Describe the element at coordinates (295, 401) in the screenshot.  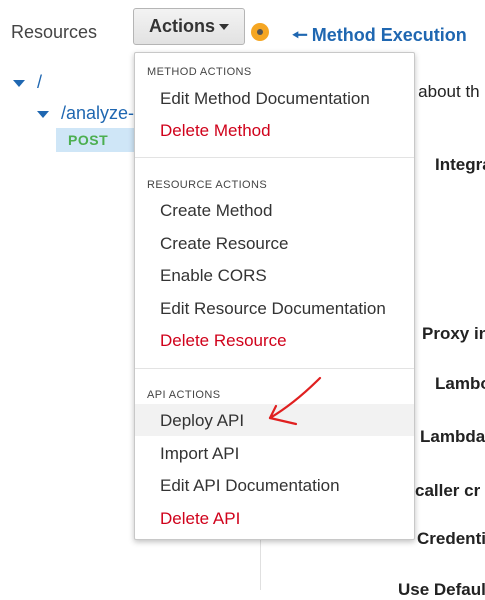
I see `annotation-arrow-icon` at that location.